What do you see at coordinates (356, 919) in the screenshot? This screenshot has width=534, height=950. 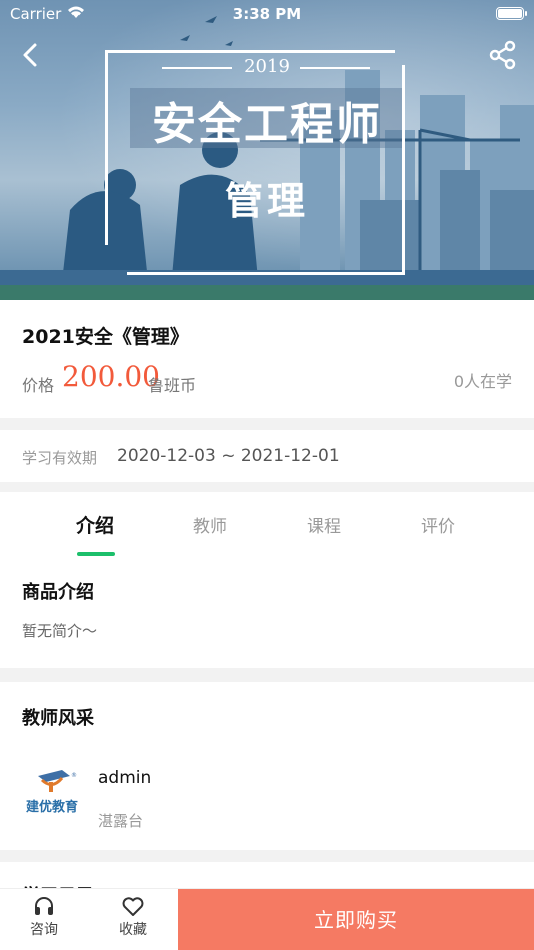 I see `buy-now-button: 立即购买` at bounding box center [356, 919].